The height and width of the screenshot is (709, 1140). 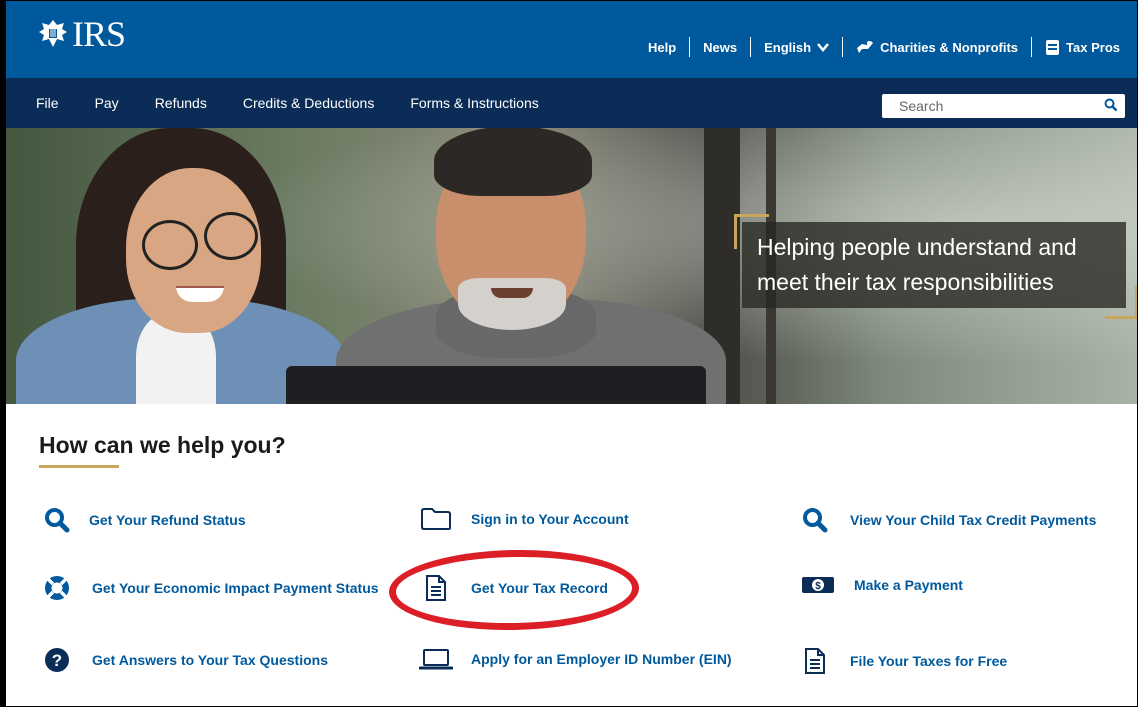 What do you see at coordinates (917, 247) in the screenshot?
I see `tagline-line-1: Helping people understand and` at bounding box center [917, 247].